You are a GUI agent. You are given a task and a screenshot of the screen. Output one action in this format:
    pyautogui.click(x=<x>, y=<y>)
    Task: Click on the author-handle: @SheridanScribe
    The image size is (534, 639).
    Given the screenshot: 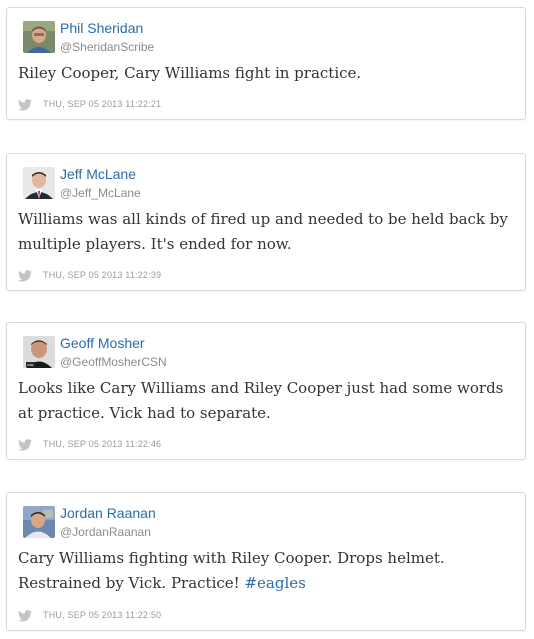 What is the action you would take?
    pyautogui.click(x=107, y=47)
    